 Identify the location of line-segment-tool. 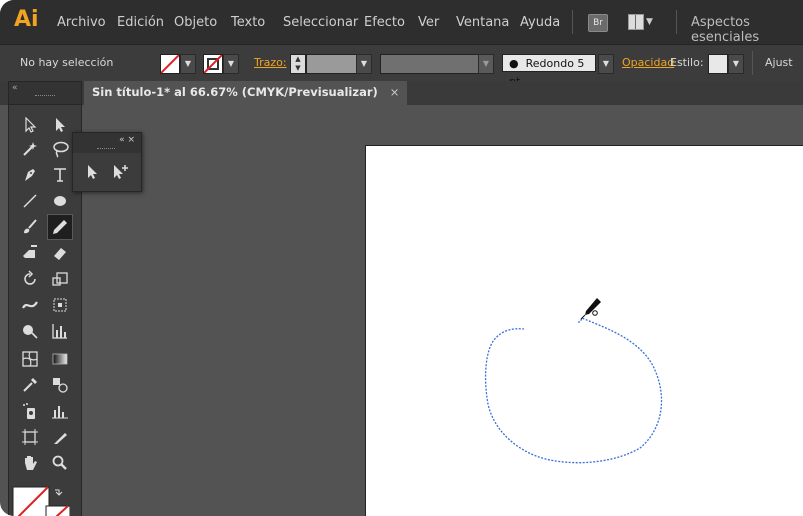
(30, 201).